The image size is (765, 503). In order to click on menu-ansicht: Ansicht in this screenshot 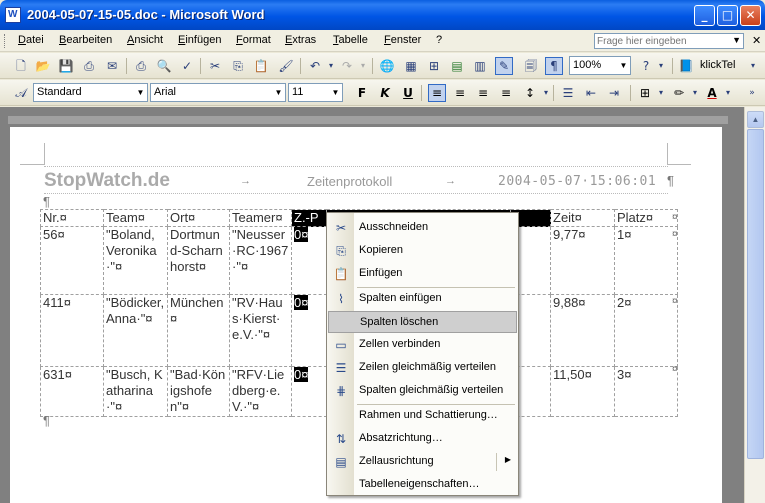, I will do `click(145, 40)`.